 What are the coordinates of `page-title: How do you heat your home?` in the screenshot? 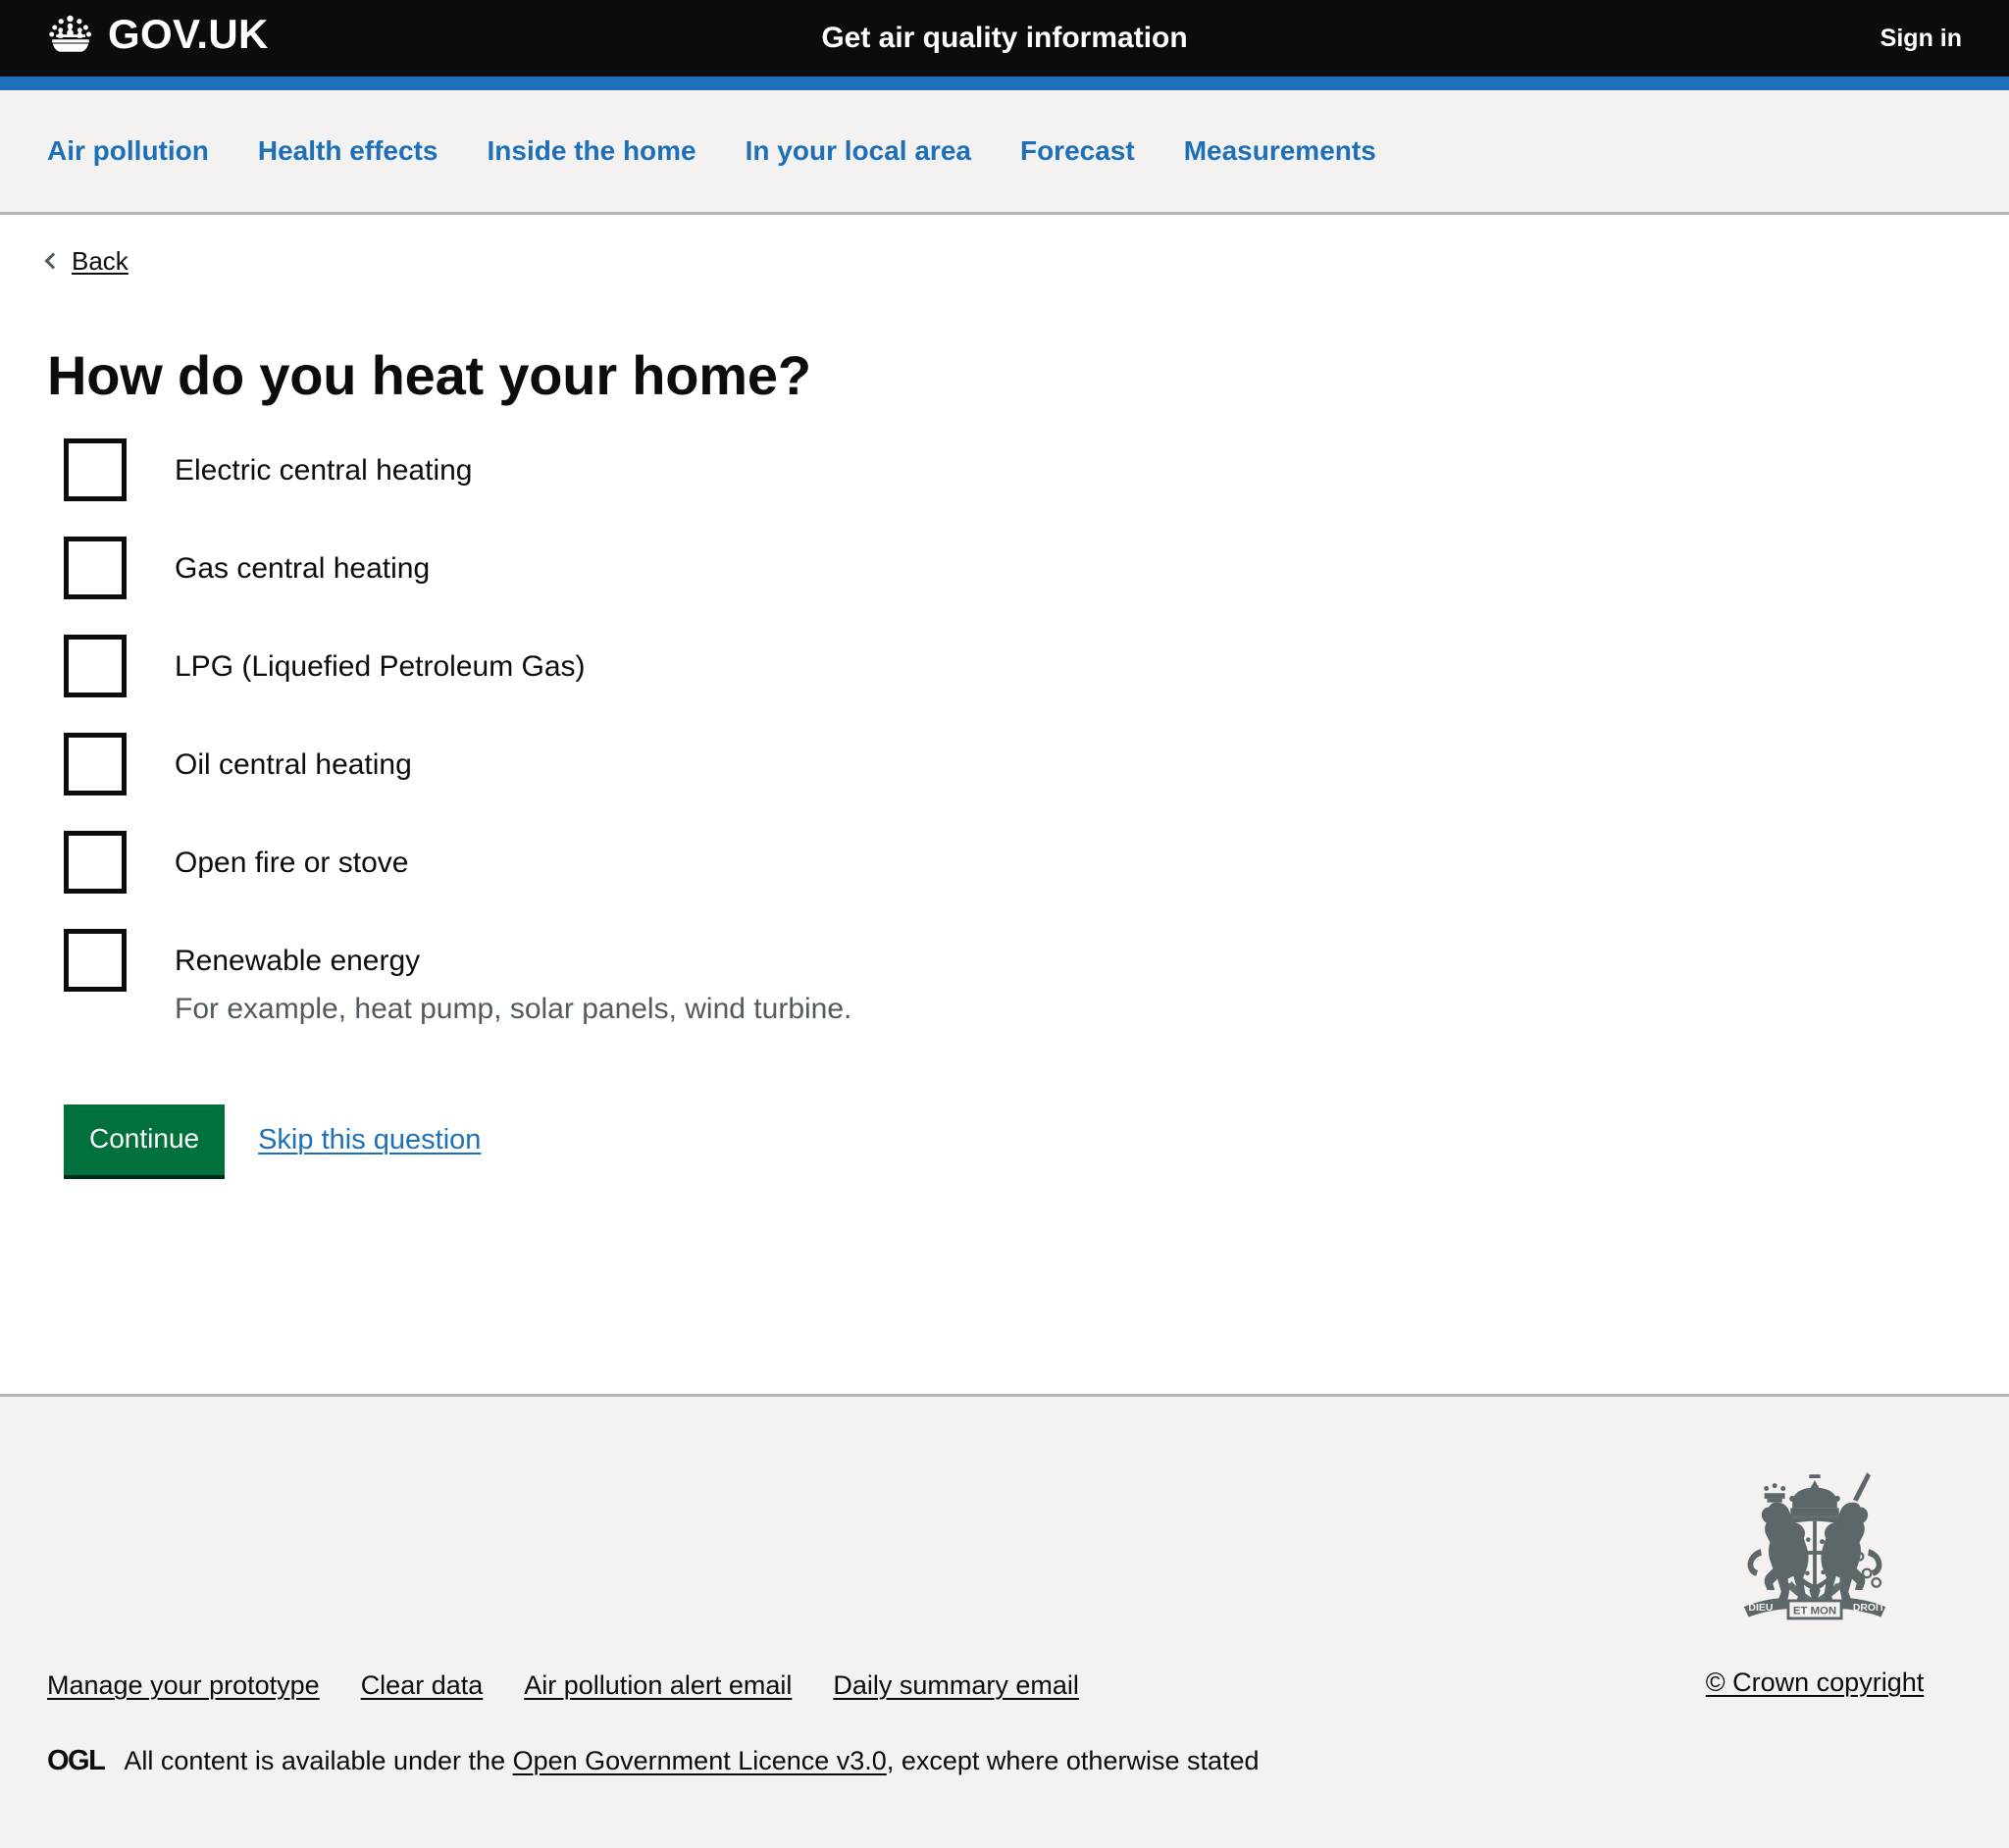 It's located at (429, 375).